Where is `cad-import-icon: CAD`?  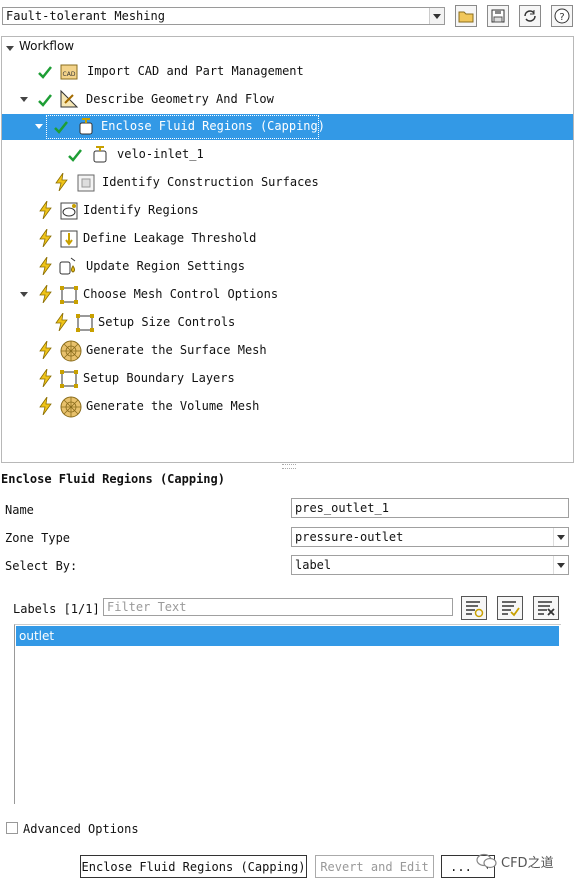
cad-import-icon: CAD is located at coordinates (69, 72).